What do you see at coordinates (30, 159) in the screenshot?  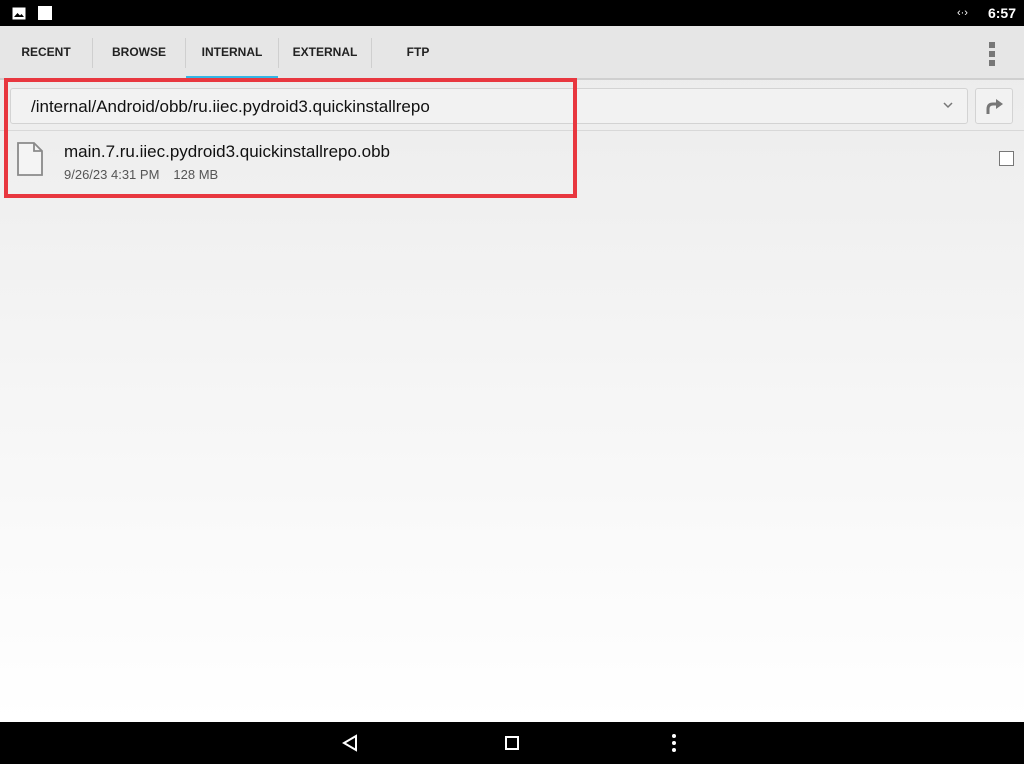 I see `file-icon` at bounding box center [30, 159].